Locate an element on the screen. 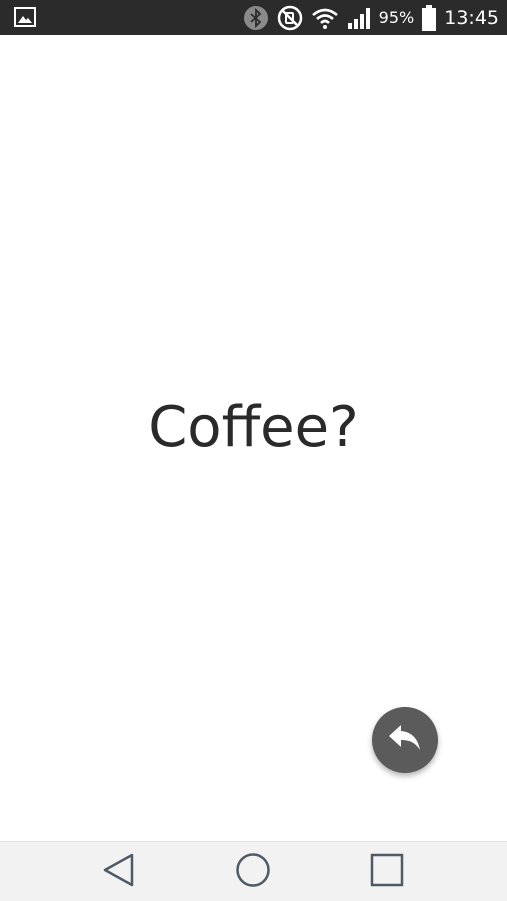  mute-icon is located at coordinates (290, 18).